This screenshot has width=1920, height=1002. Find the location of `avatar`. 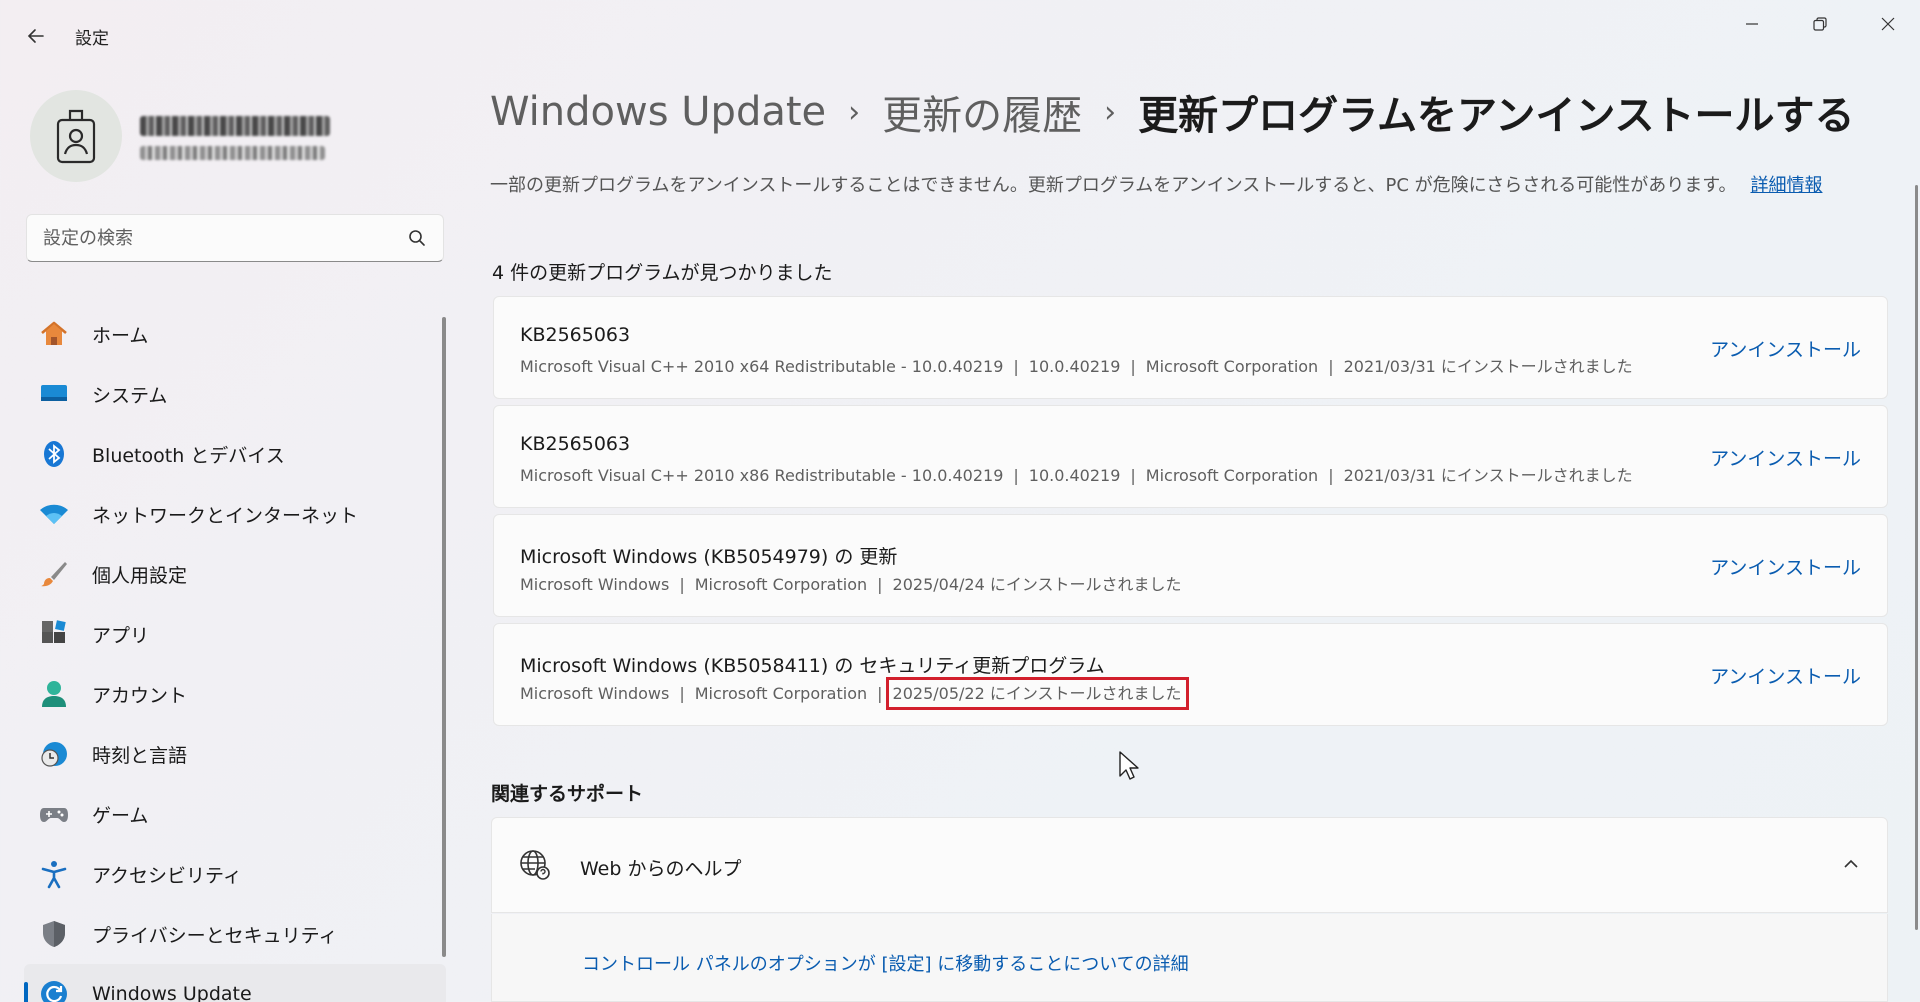

avatar is located at coordinates (76, 136).